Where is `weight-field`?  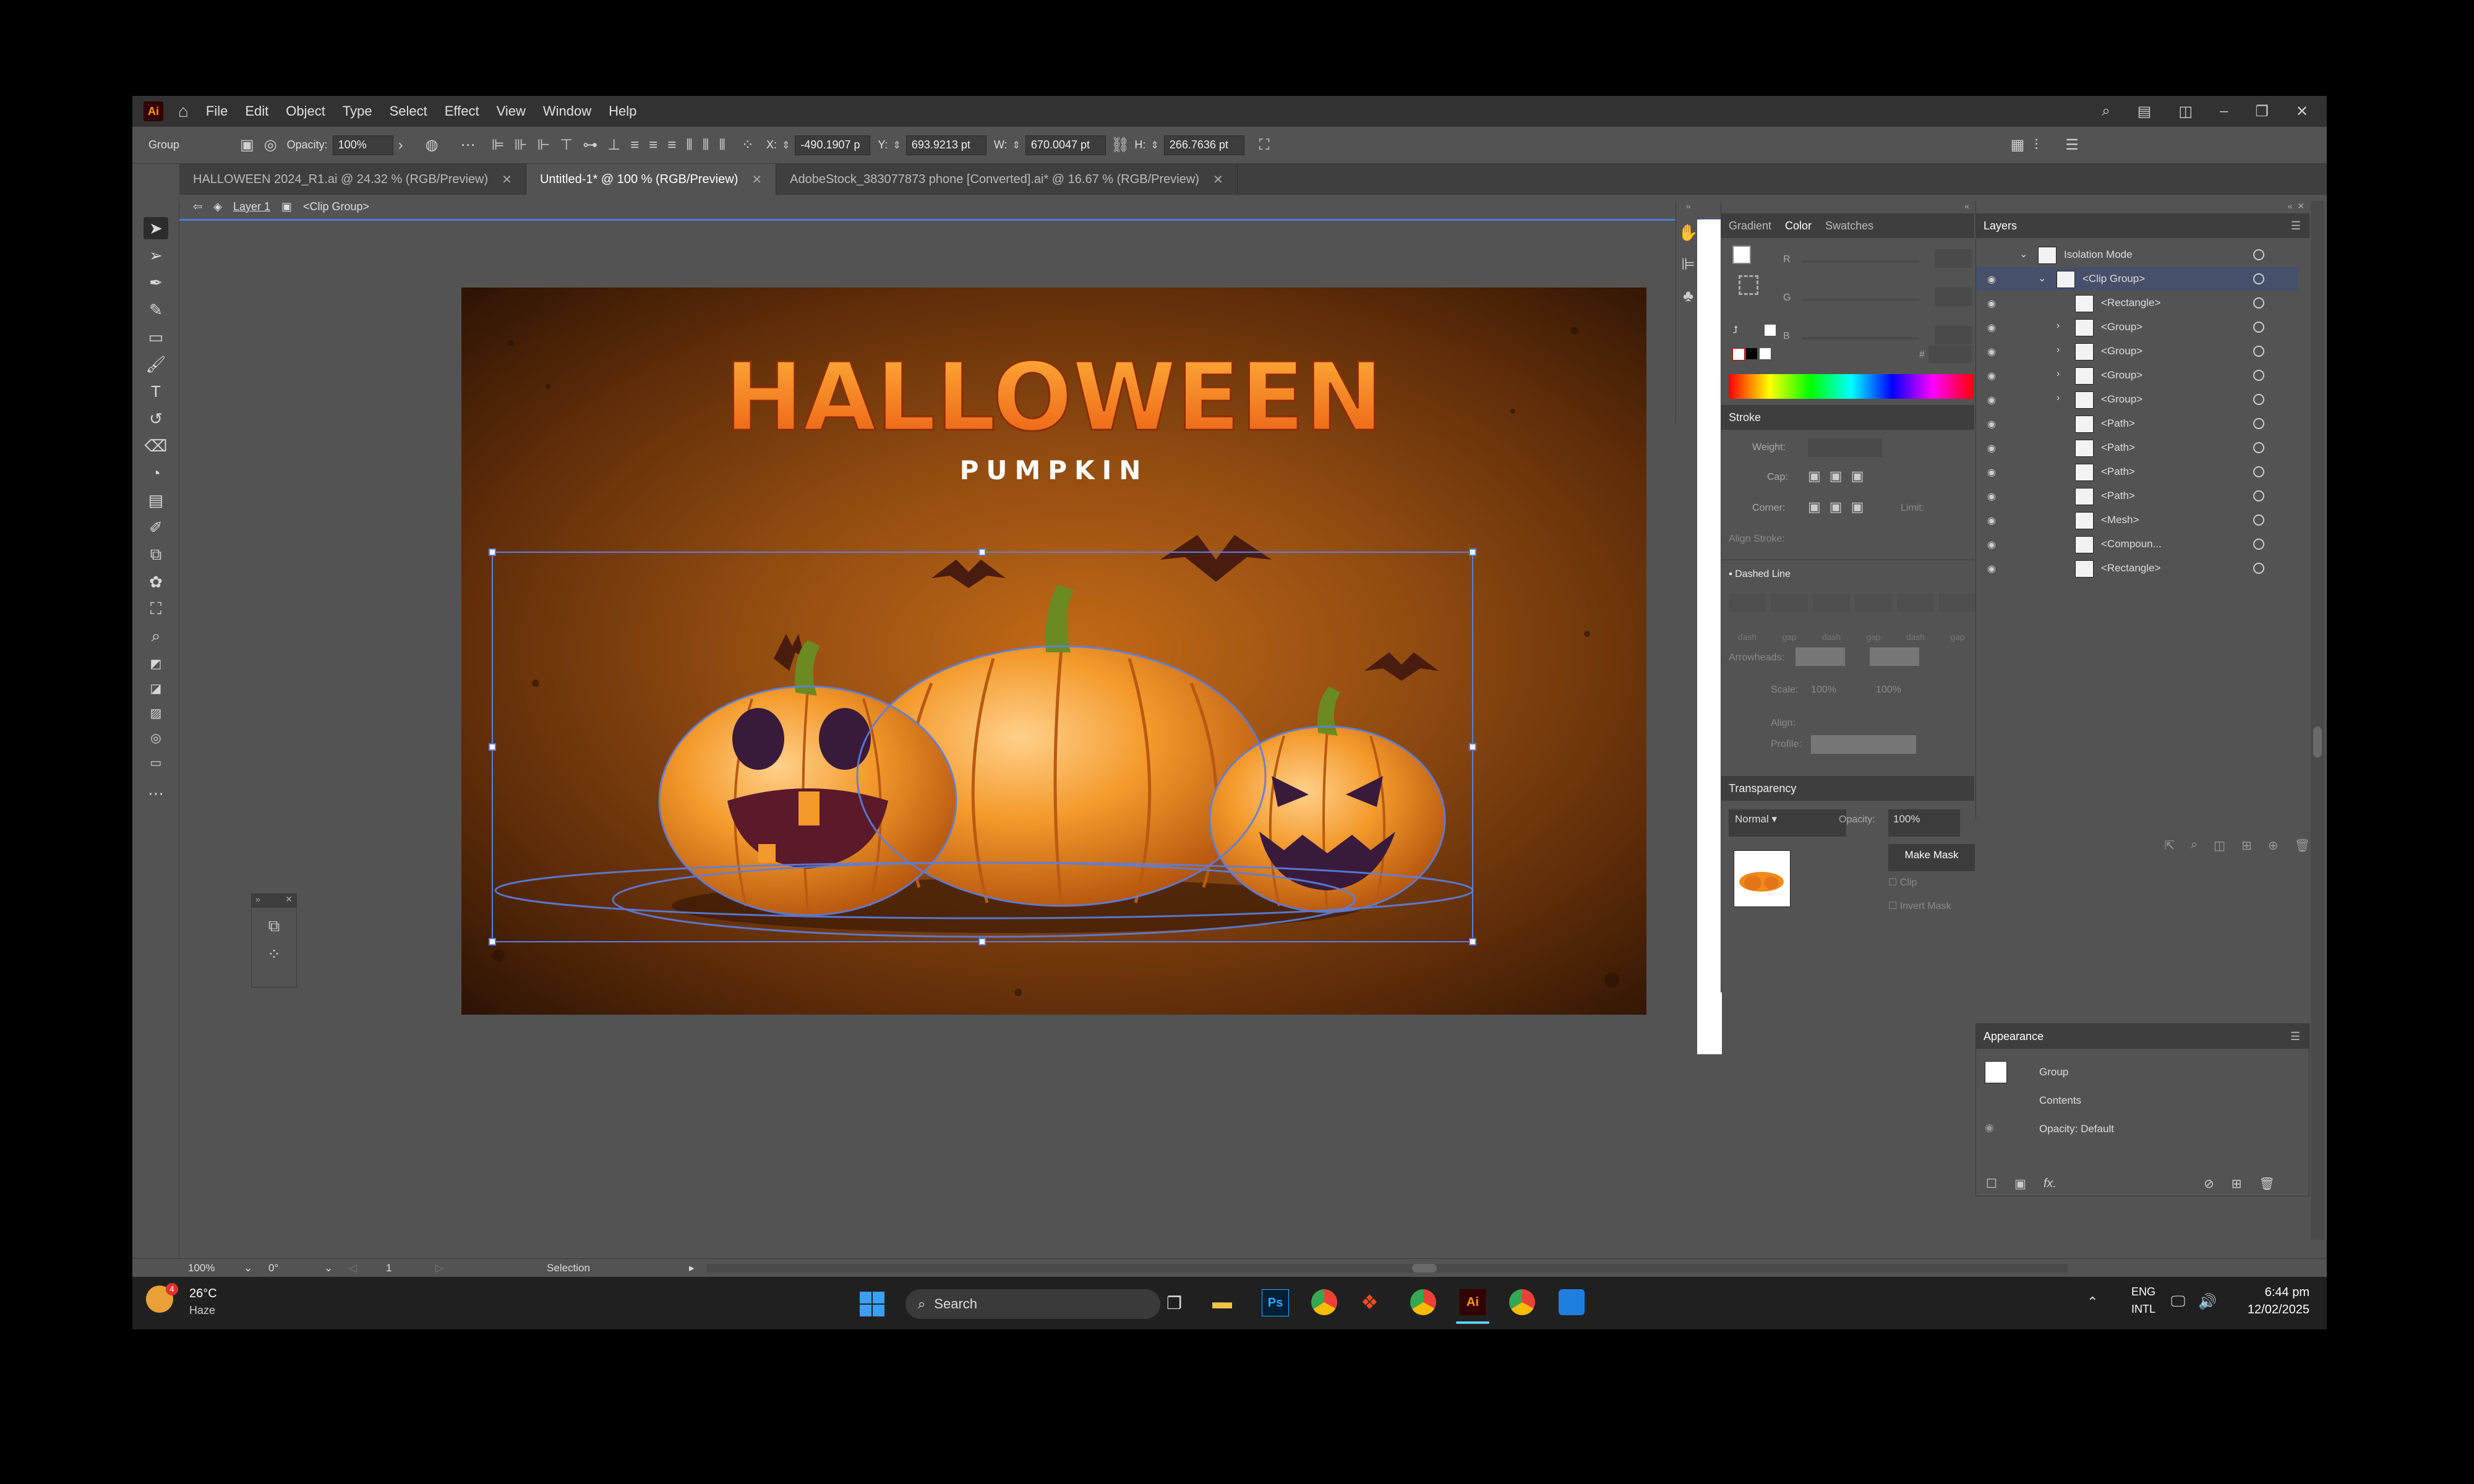
weight-field is located at coordinates (1845, 447).